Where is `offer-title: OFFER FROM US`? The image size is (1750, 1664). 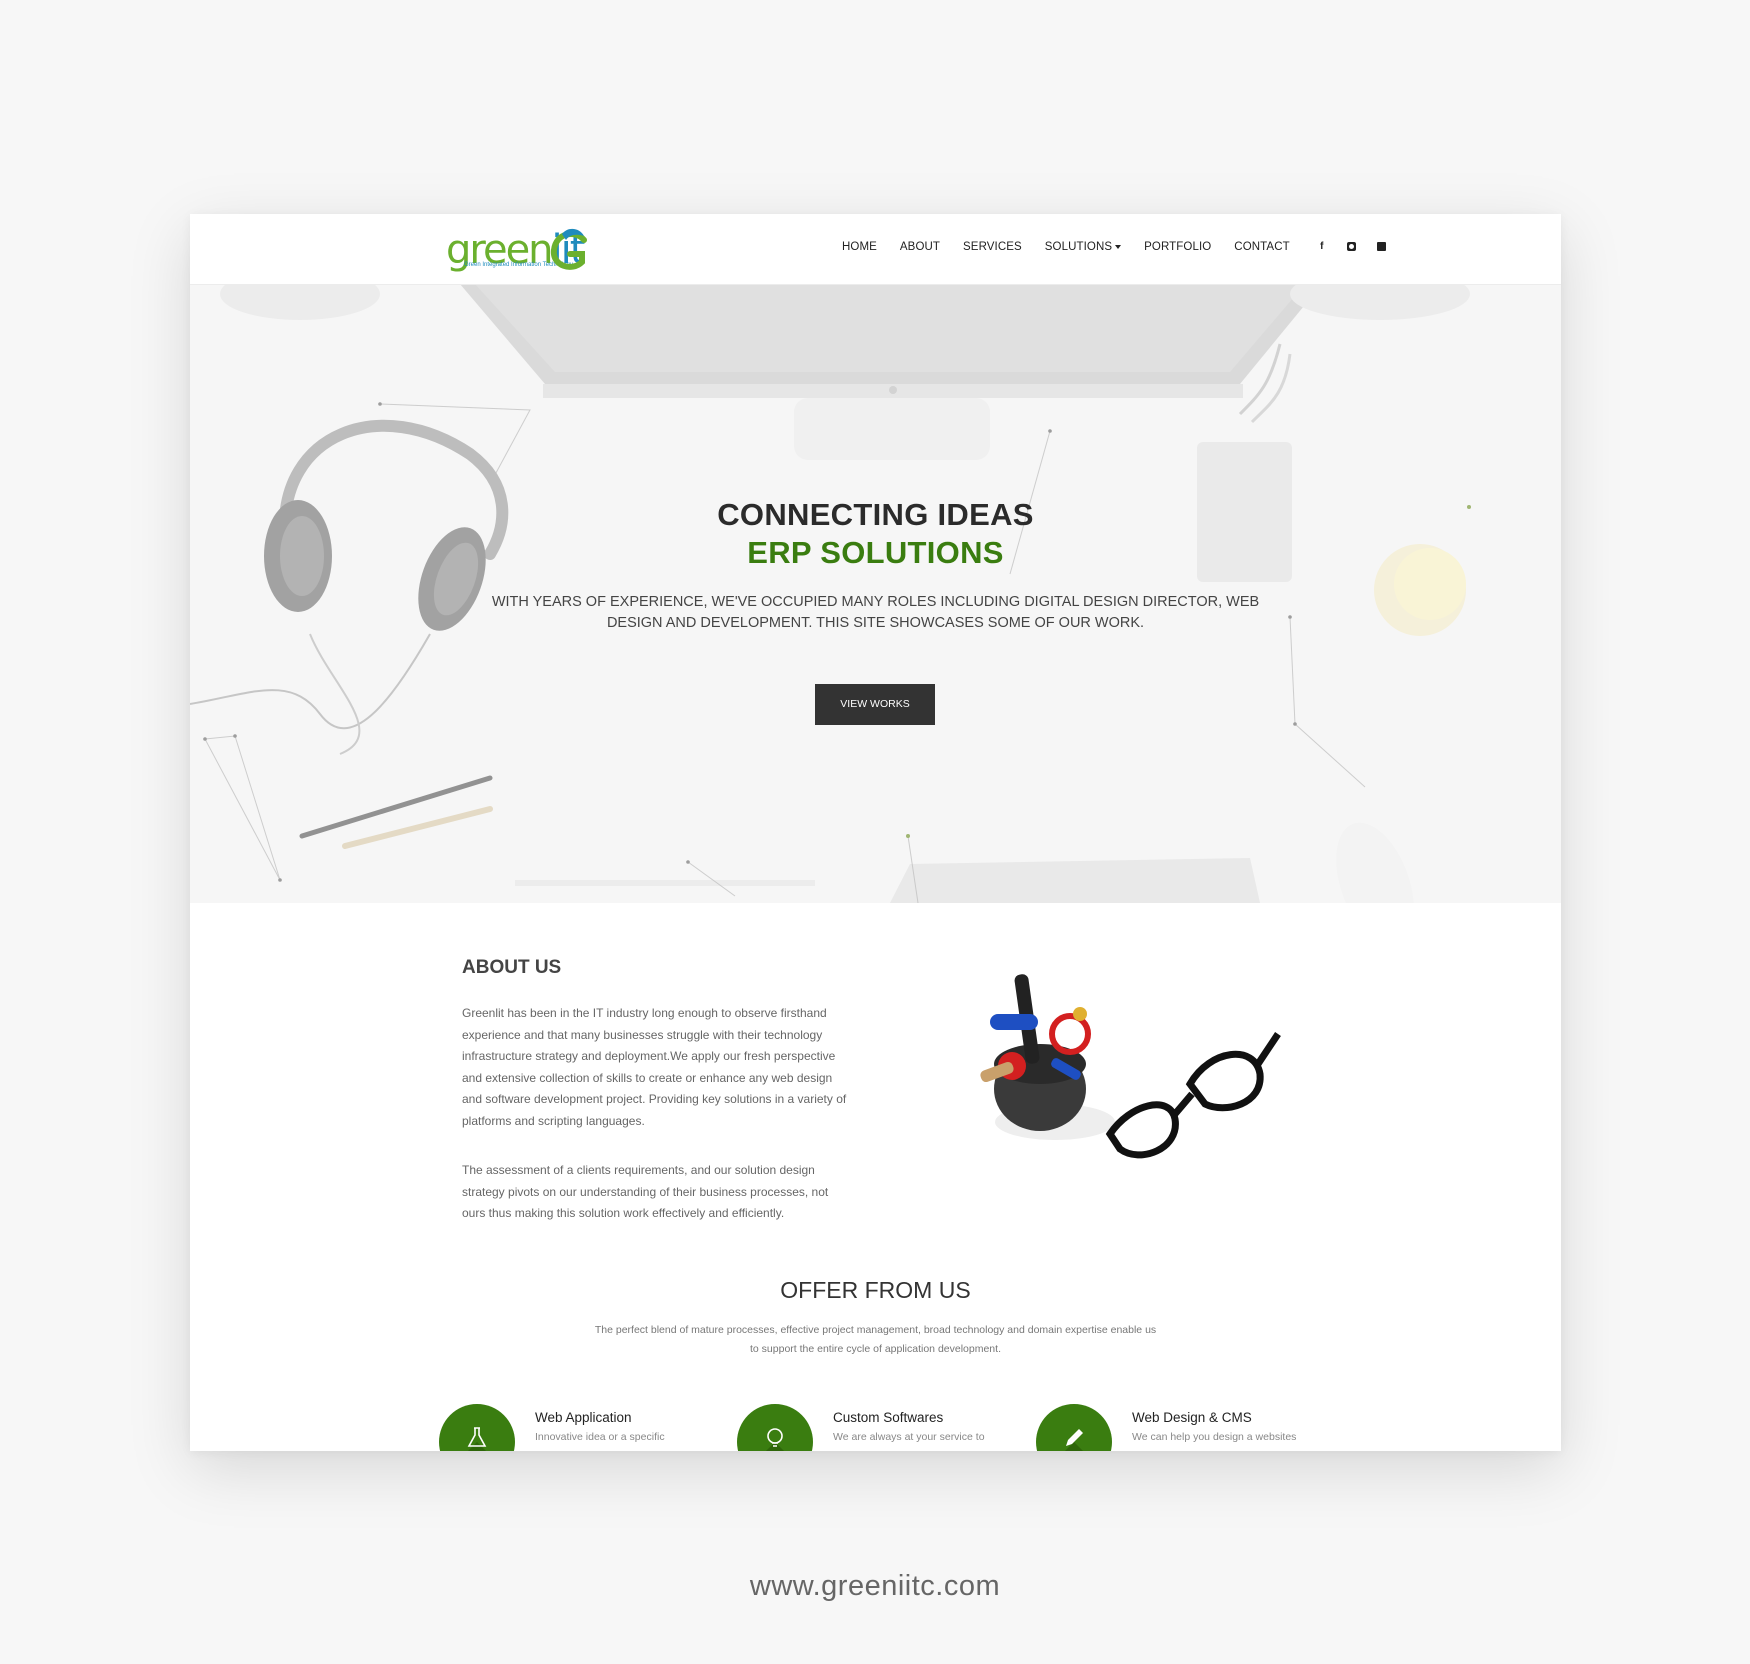
offer-title: OFFER FROM US is located at coordinates (875, 1290).